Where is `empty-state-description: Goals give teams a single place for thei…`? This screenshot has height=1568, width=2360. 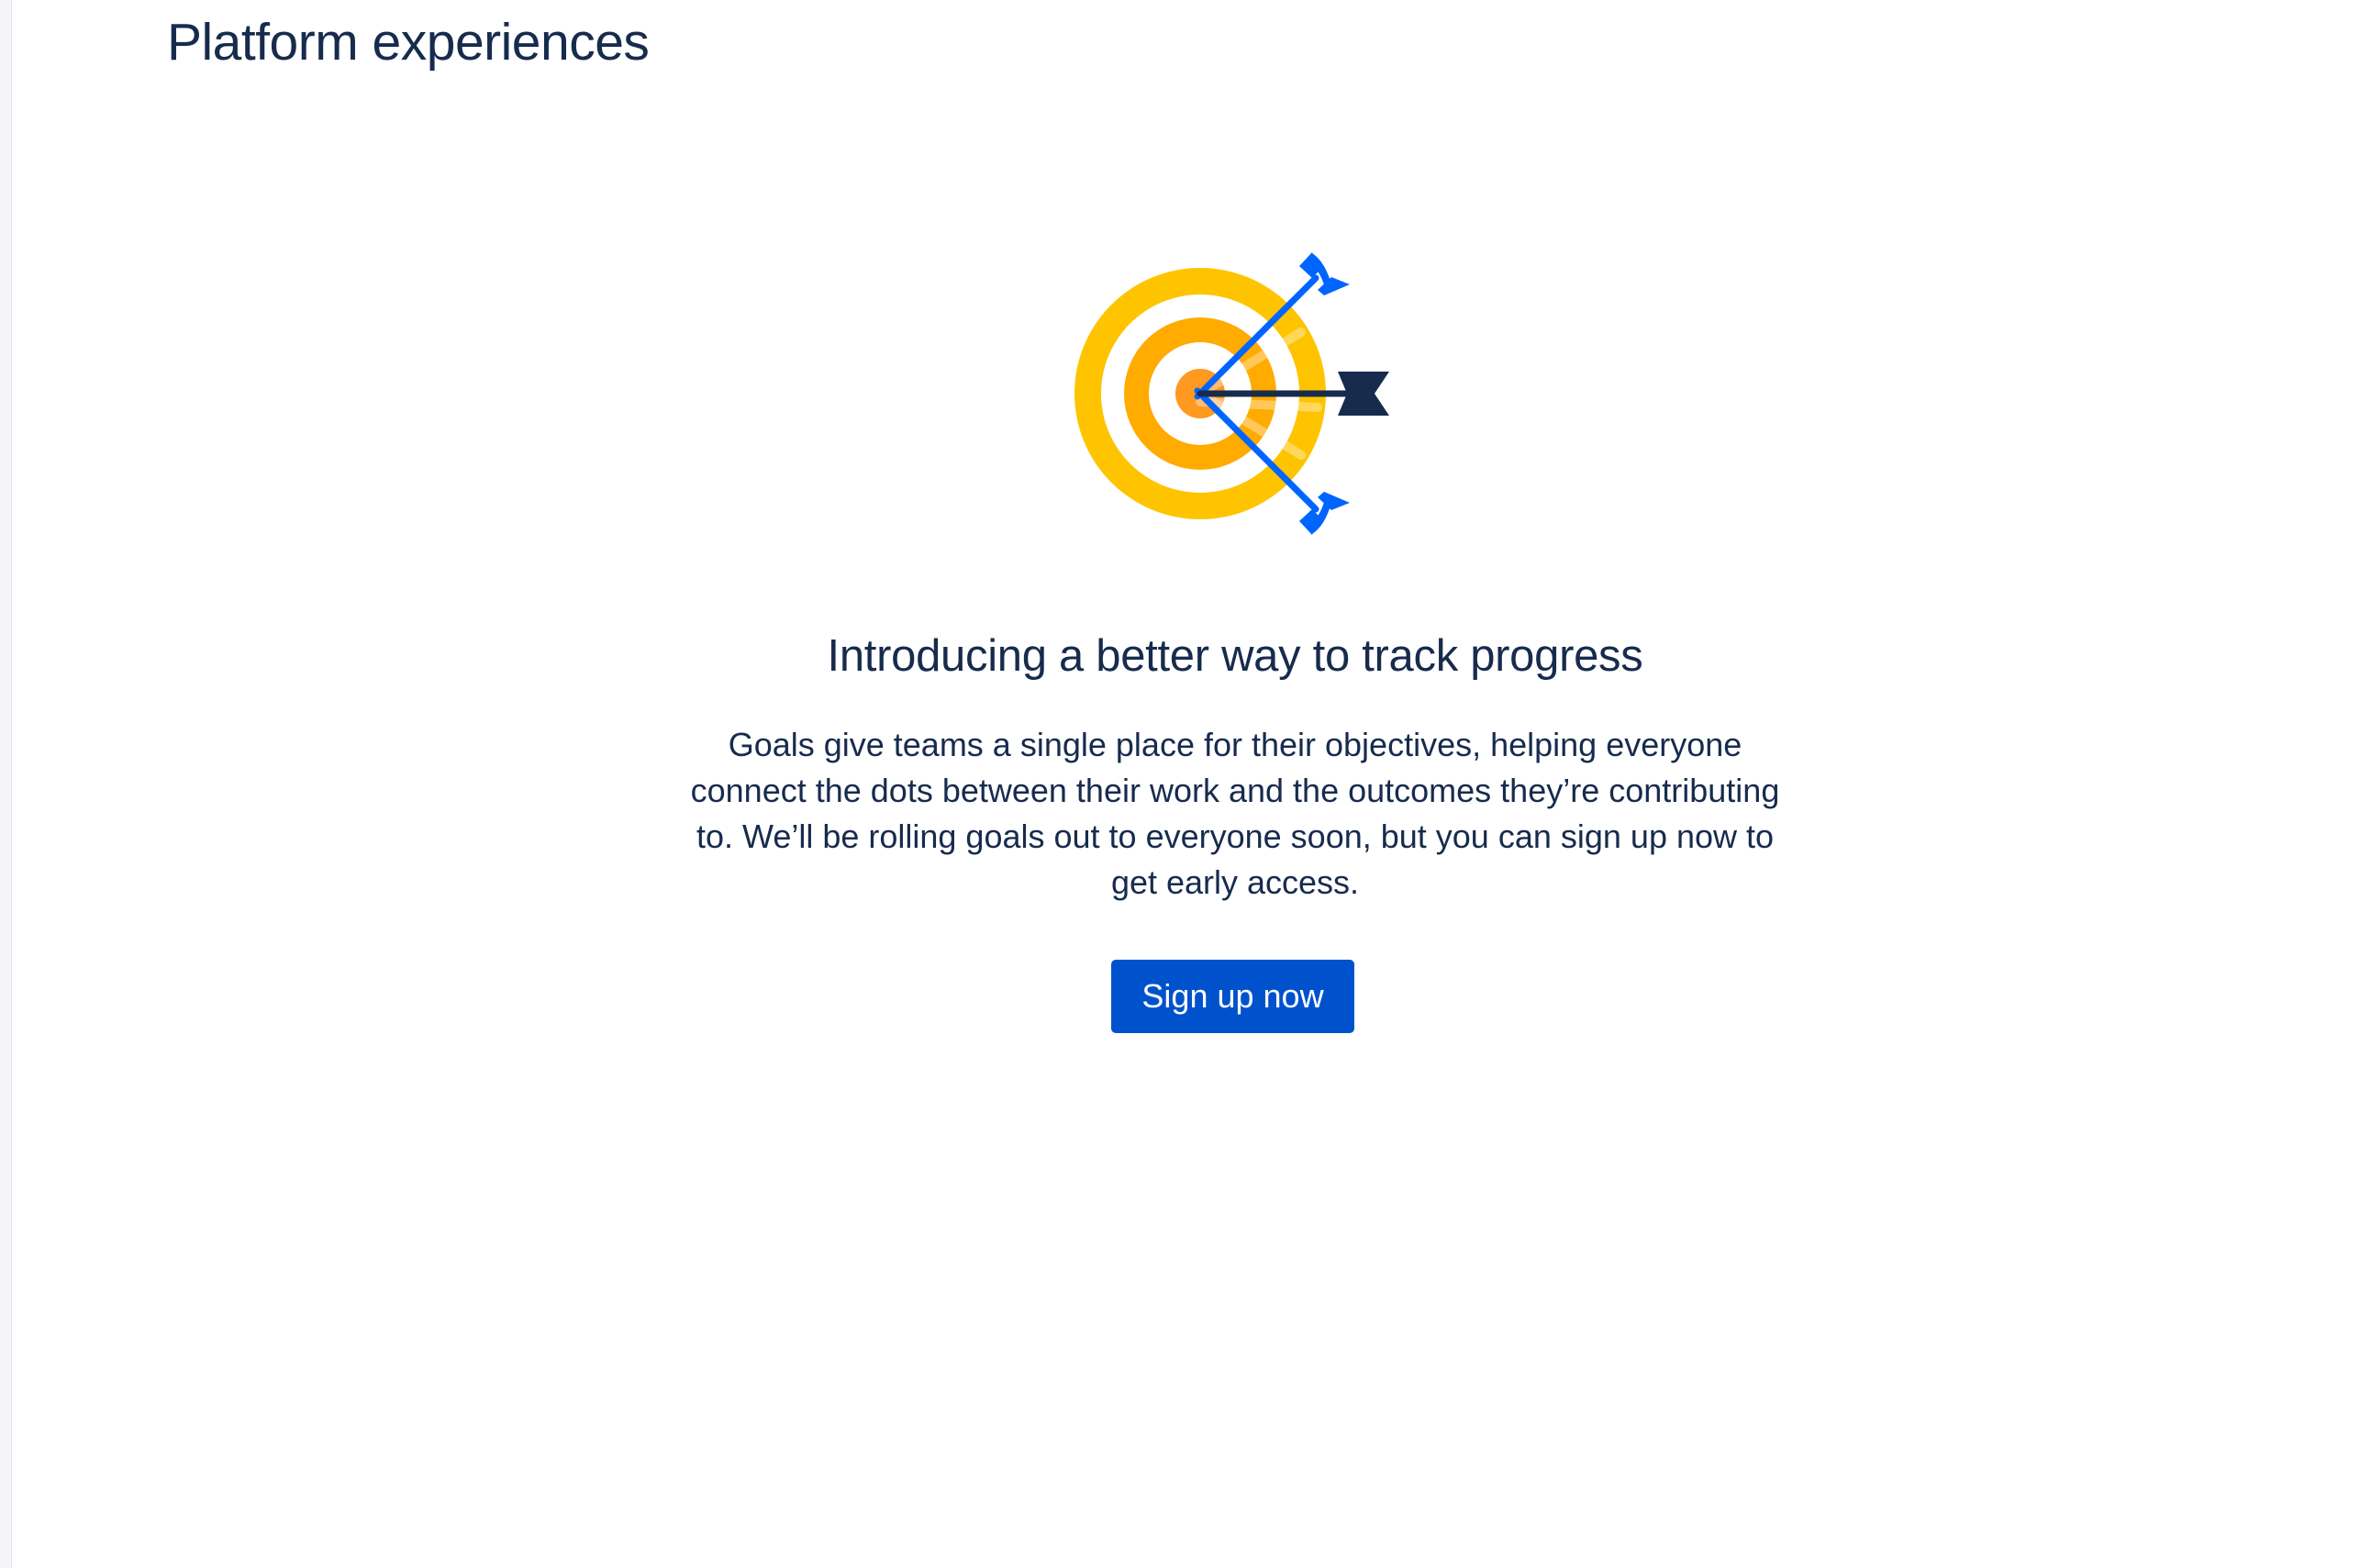 empty-state-description: Goals give teams a single place for thei… is located at coordinates (1235, 813).